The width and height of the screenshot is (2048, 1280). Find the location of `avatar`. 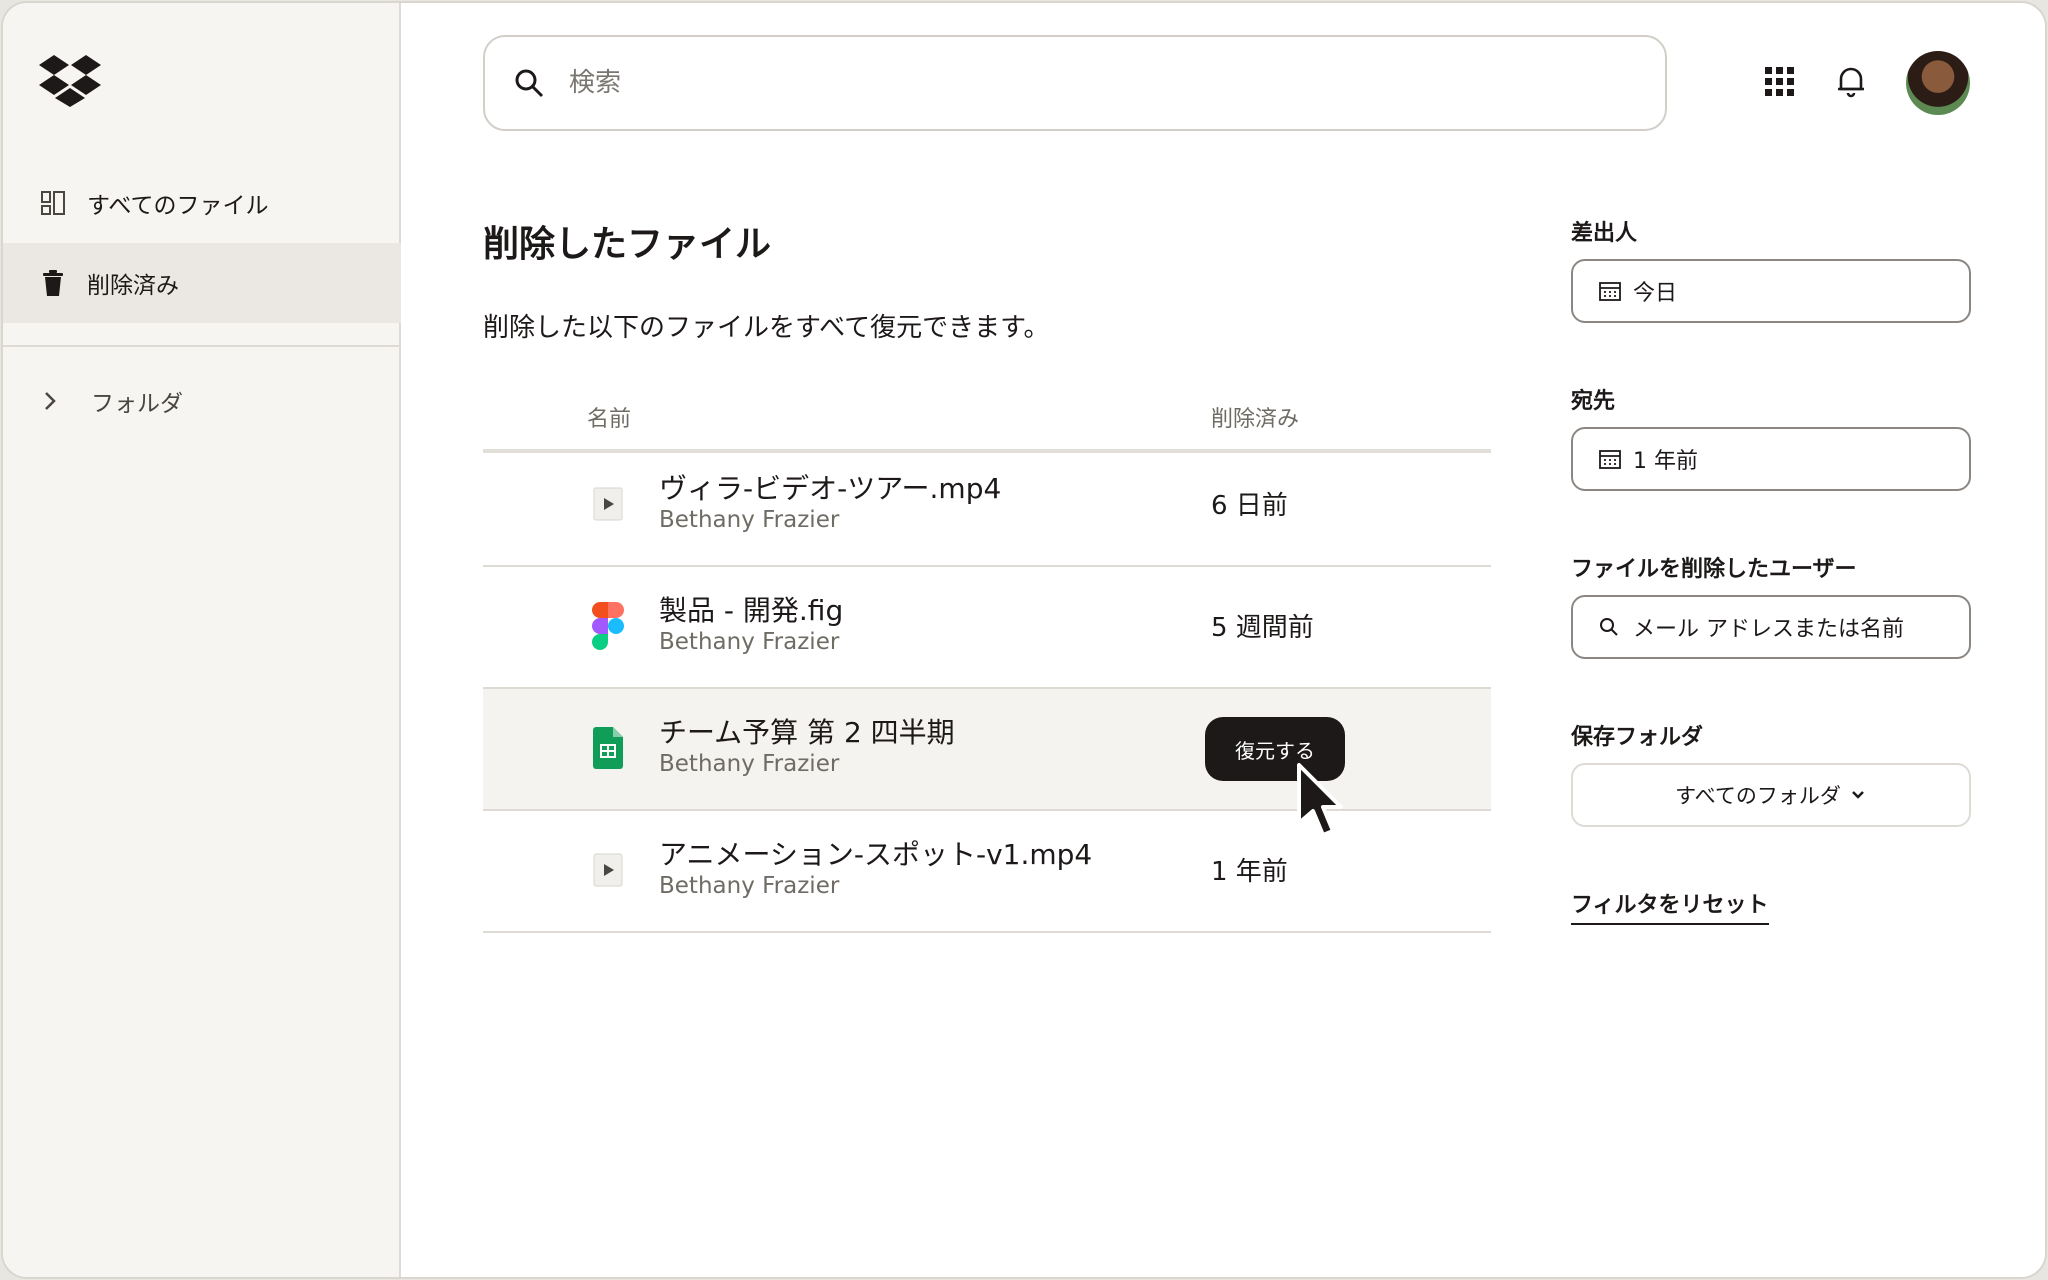

avatar is located at coordinates (1938, 83).